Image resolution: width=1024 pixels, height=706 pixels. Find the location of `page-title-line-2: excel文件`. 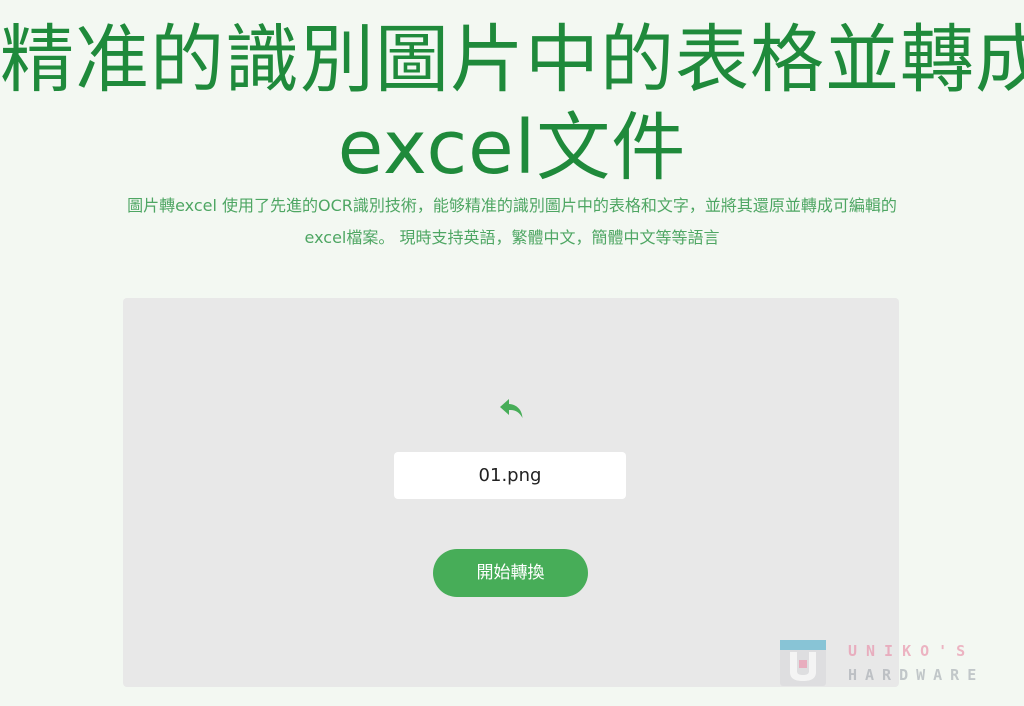

page-title-line-2: excel文件 is located at coordinates (512, 148).